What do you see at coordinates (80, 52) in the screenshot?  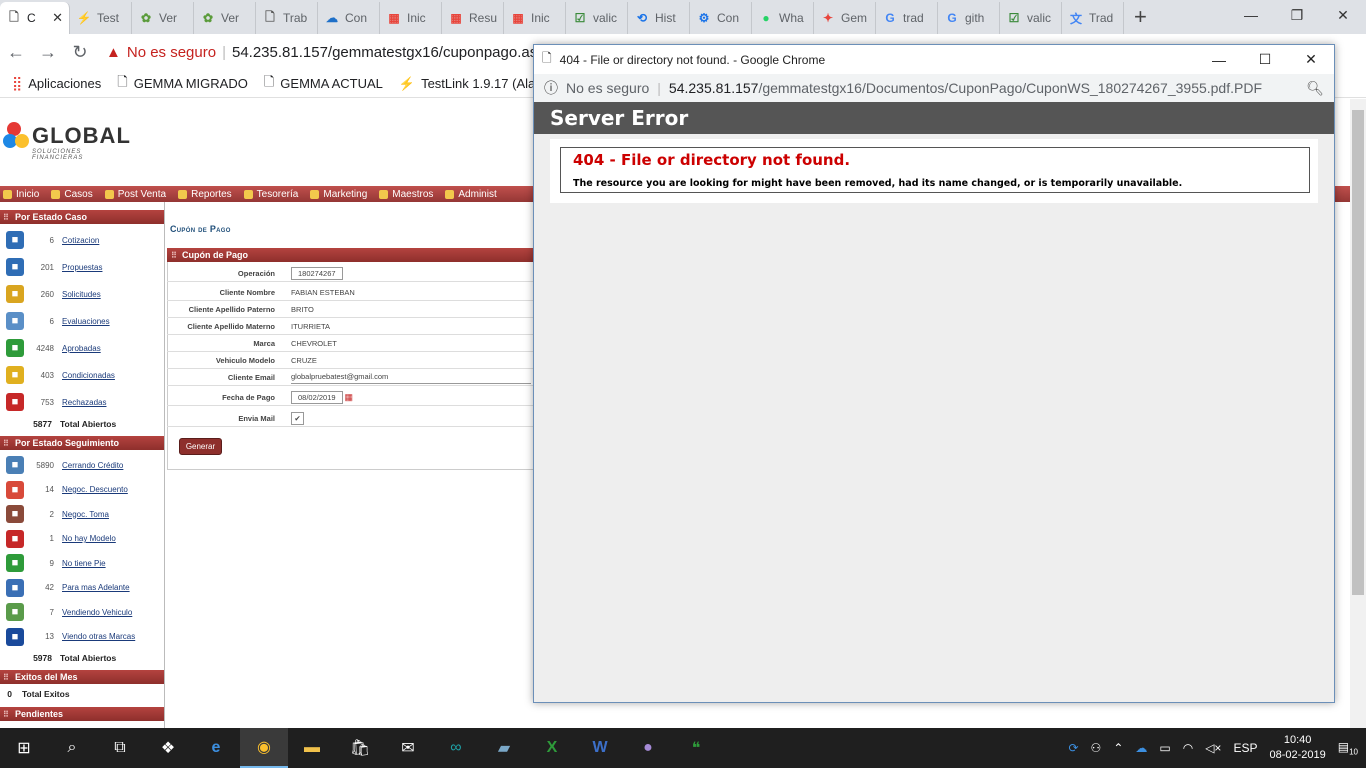 I see `reload-icon: ↻` at bounding box center [80, 52].